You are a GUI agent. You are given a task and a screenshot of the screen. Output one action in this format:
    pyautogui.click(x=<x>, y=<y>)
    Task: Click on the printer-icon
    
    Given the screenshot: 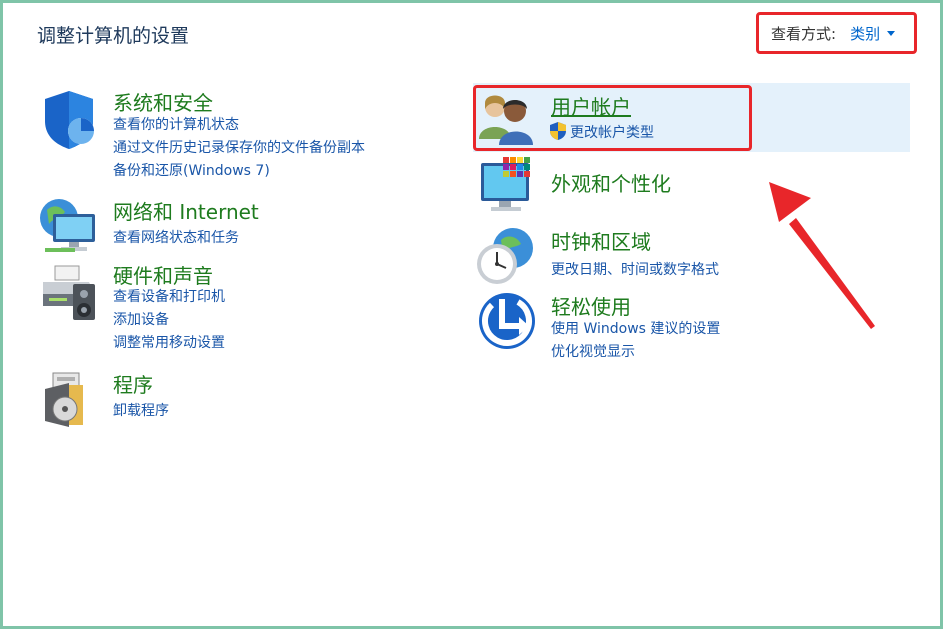 What is the action you would take?
    pyautogui.click(x=69, y=292)
    